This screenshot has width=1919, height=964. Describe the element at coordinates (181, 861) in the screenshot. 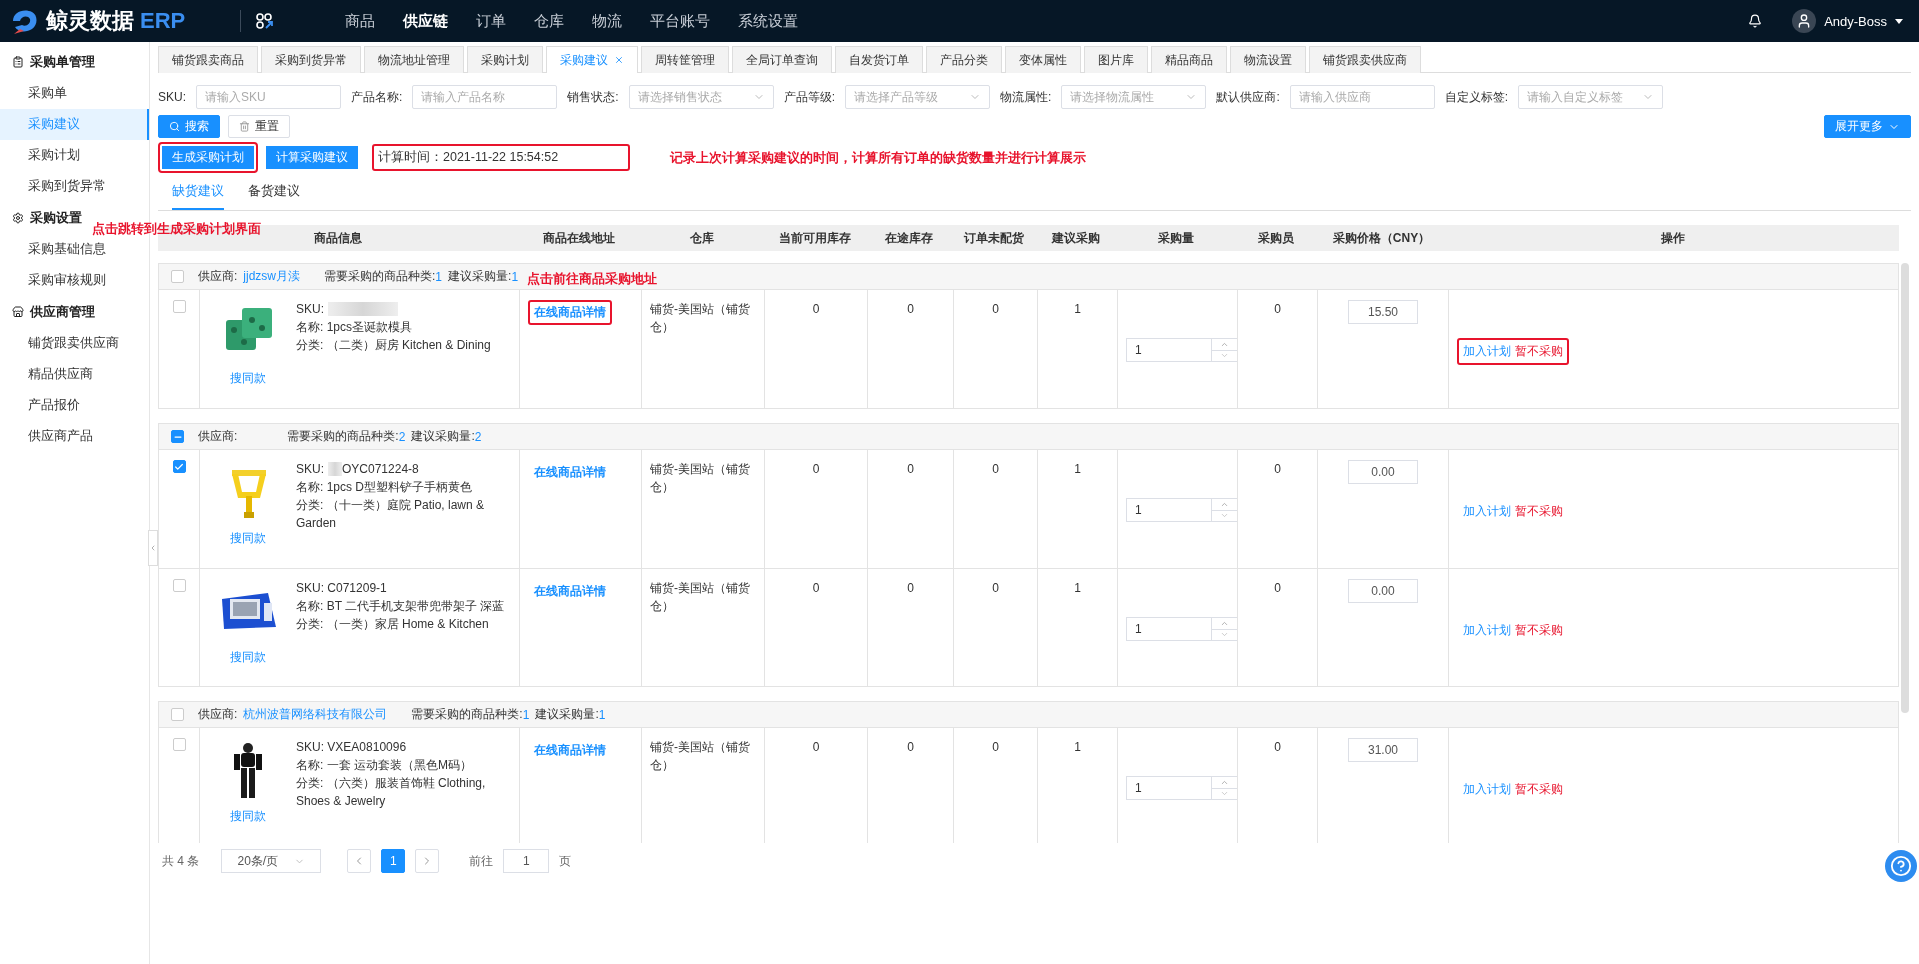

I see `total-count: 共 4 条` at that location.